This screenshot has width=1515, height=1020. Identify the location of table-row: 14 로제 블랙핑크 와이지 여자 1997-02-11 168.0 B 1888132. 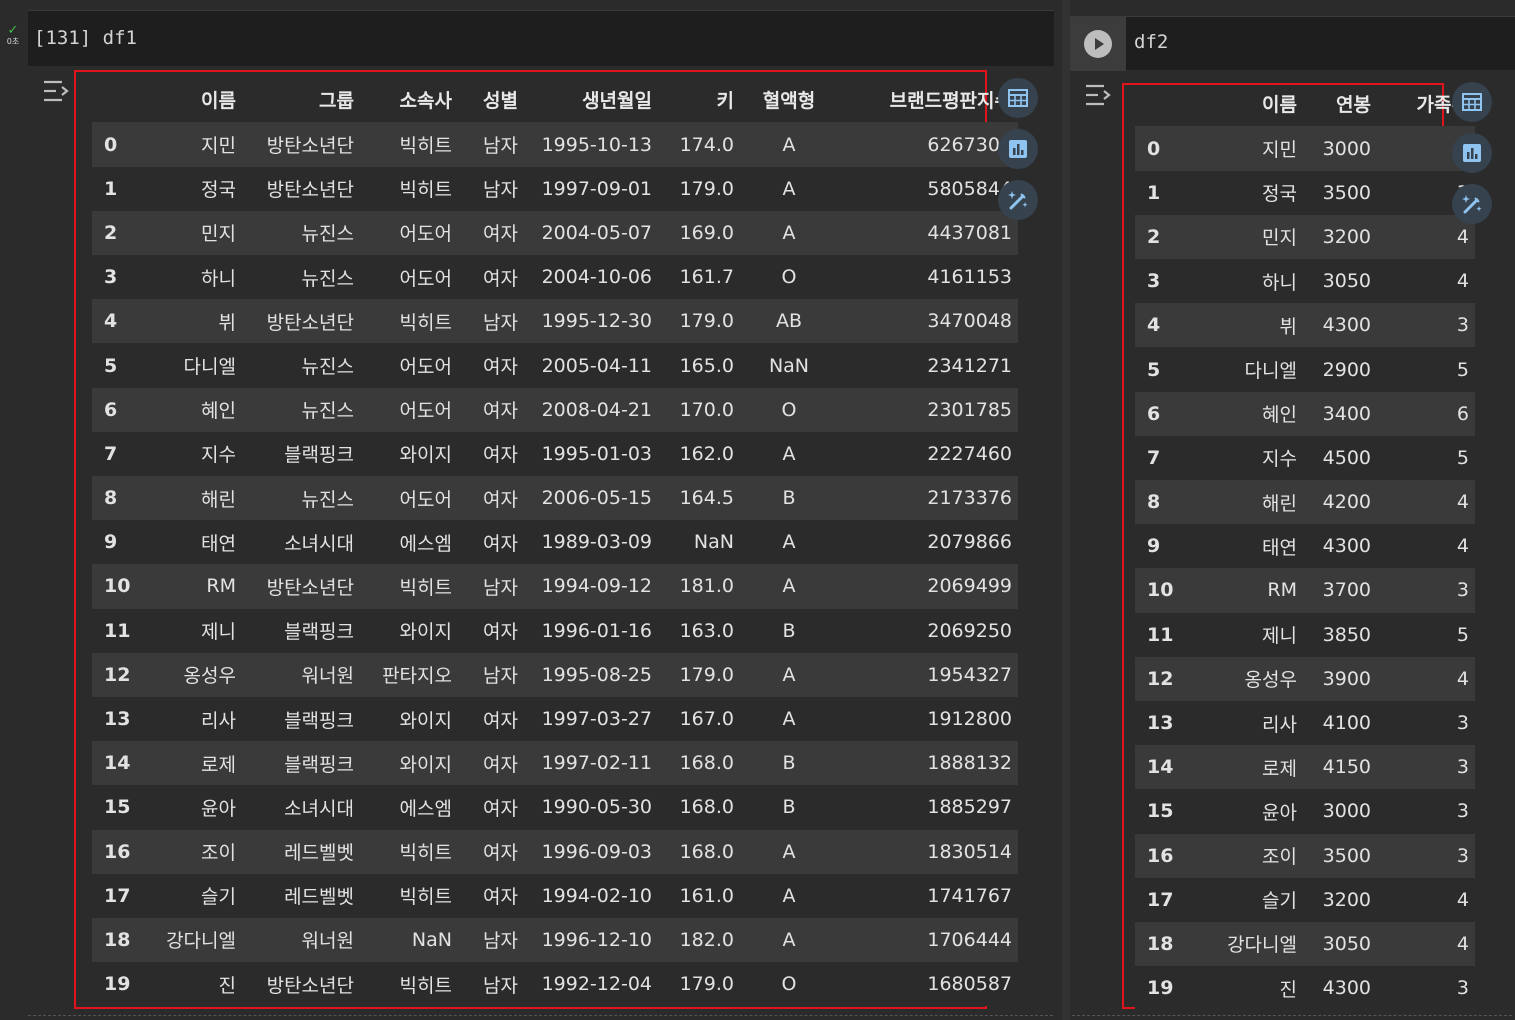
(555, 763).